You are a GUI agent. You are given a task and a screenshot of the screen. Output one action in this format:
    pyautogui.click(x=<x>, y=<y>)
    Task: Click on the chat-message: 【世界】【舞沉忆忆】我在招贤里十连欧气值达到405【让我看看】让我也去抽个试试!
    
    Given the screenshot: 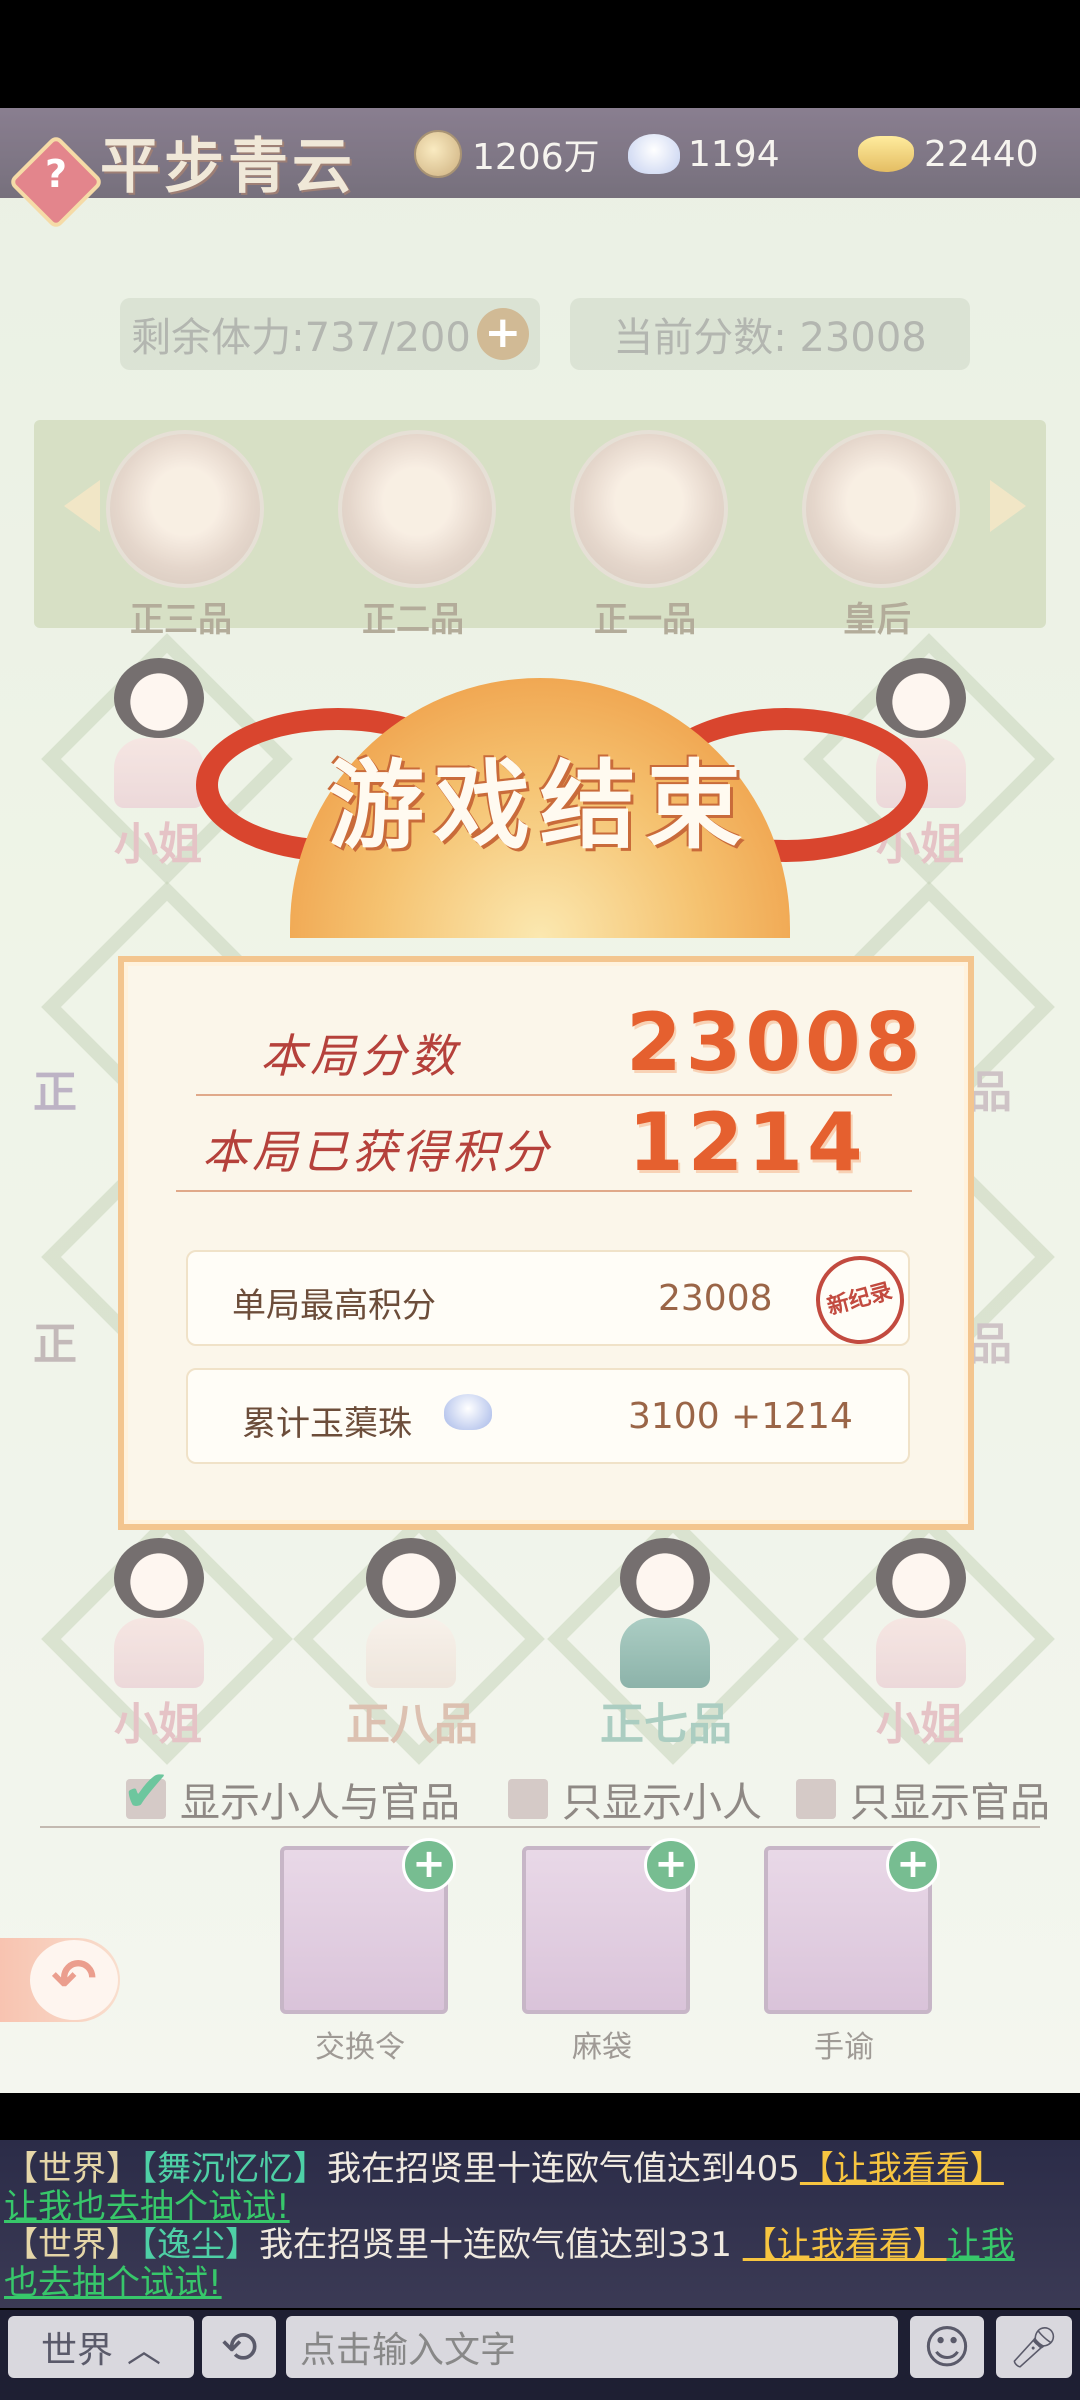 What is the action you would take?
    pyautogui.click(x=540, y=2188)
    